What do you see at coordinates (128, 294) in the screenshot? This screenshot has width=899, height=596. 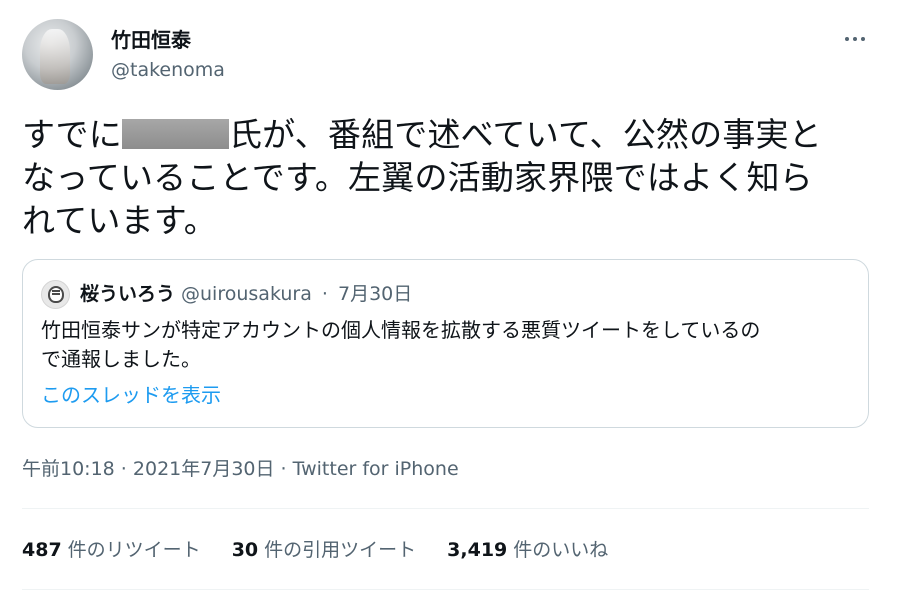 I see `quoted-author-name: 桜ういろう` at bounding box center [128, 294].